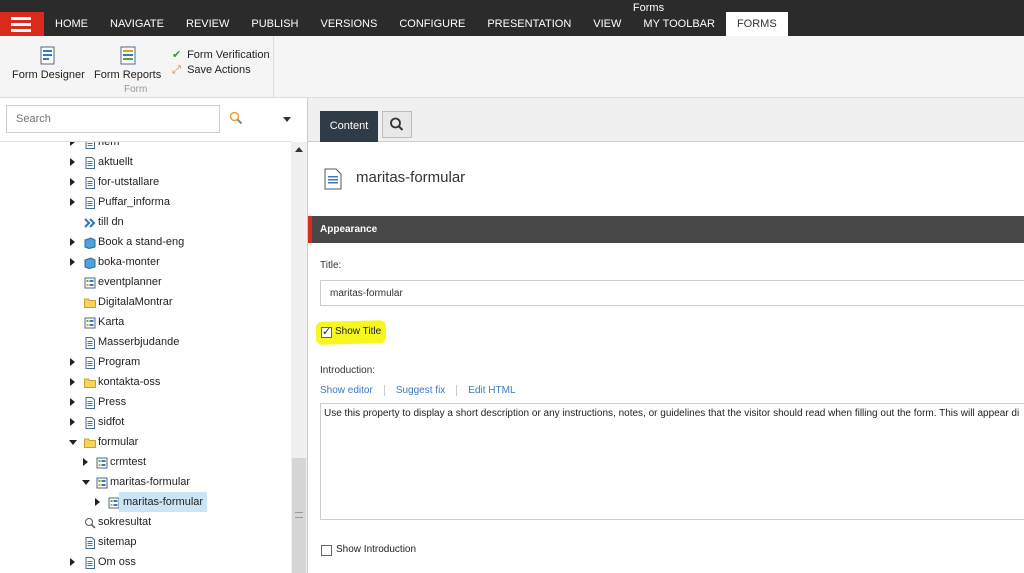  What do you see at coordinates (163, 502) in the screenshot?
I see `tree-node-label: maritas-formular` at bounding box center [163, 502].